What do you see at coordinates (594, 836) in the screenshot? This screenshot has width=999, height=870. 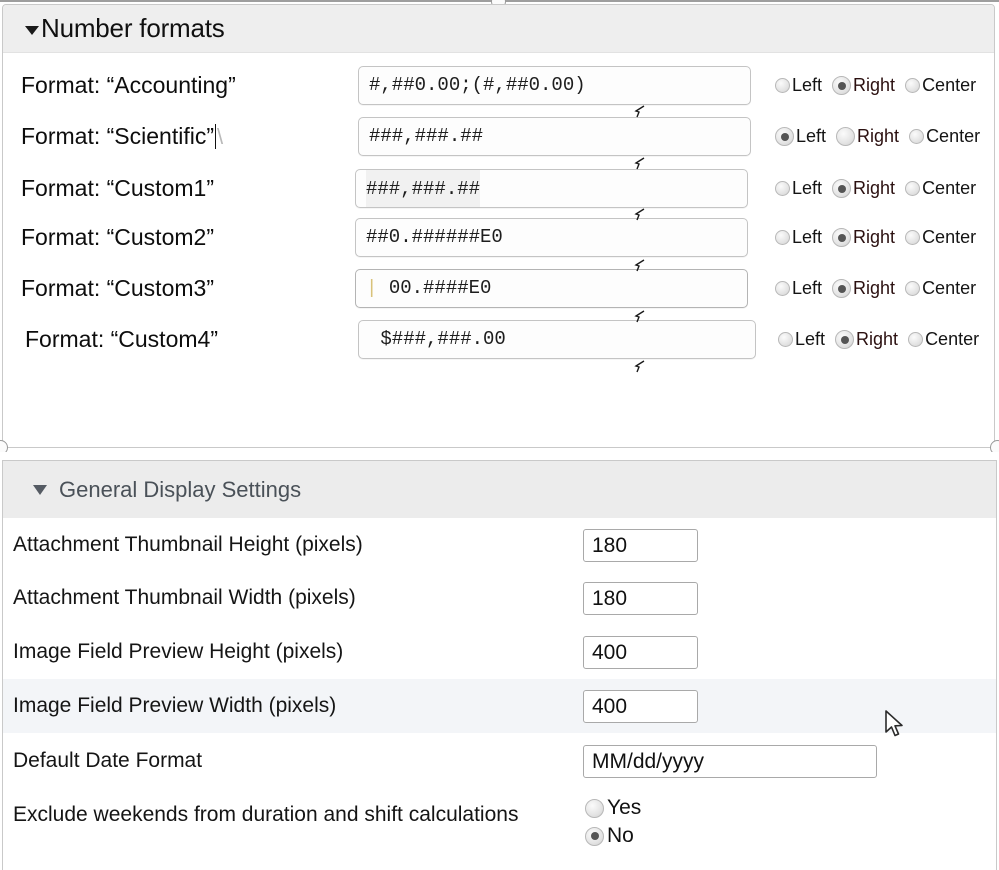 I see `radio-no-icon` at bounding box center [594, 836].